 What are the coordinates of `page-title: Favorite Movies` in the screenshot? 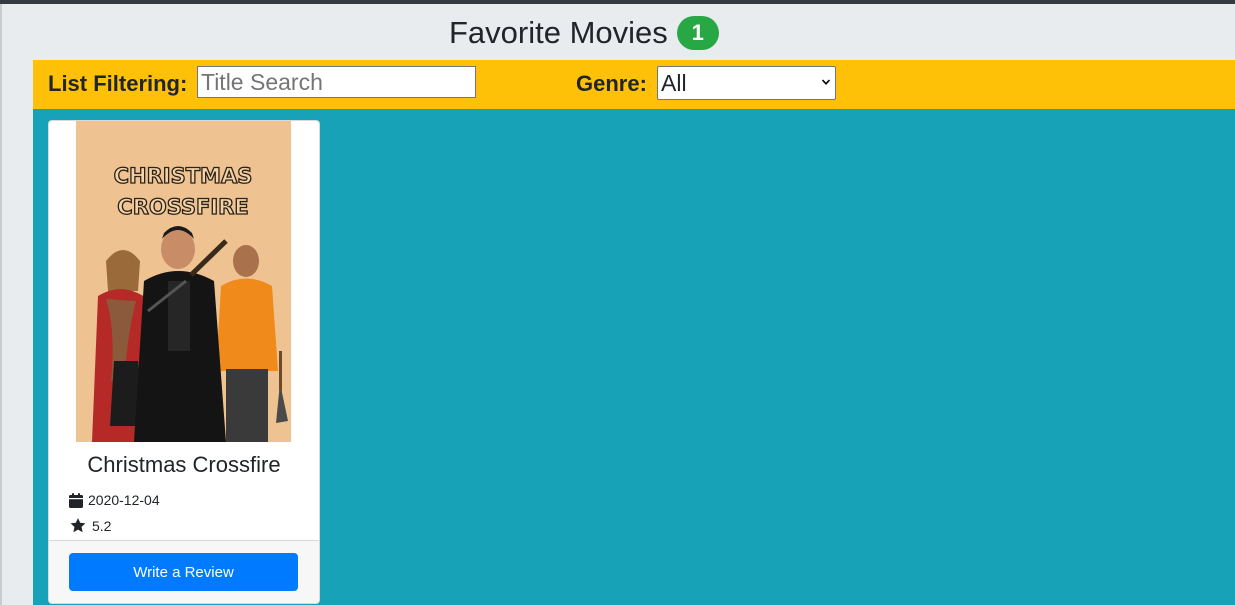 It's located at (558, 32).